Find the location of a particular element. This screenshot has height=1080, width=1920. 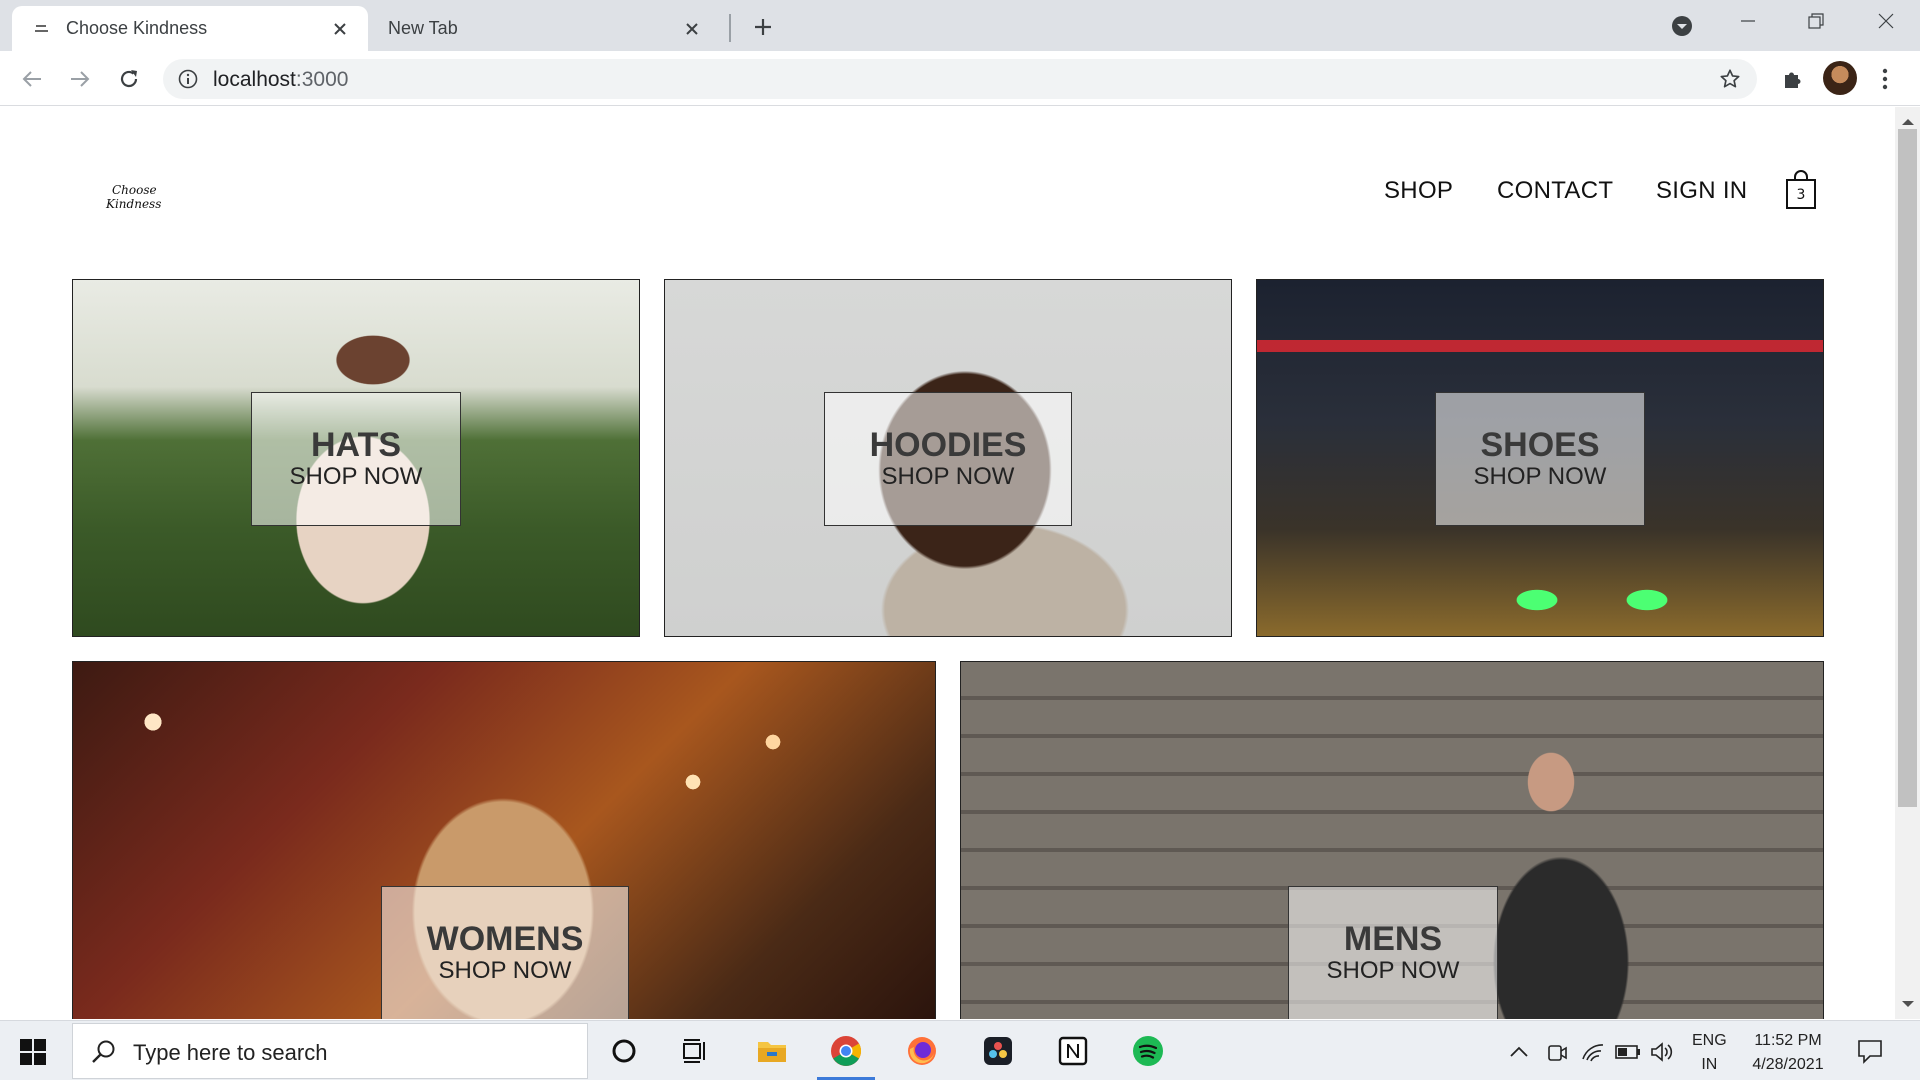

show-hidden-icons-chevron-icon is located at coordinates (1519, 1052).